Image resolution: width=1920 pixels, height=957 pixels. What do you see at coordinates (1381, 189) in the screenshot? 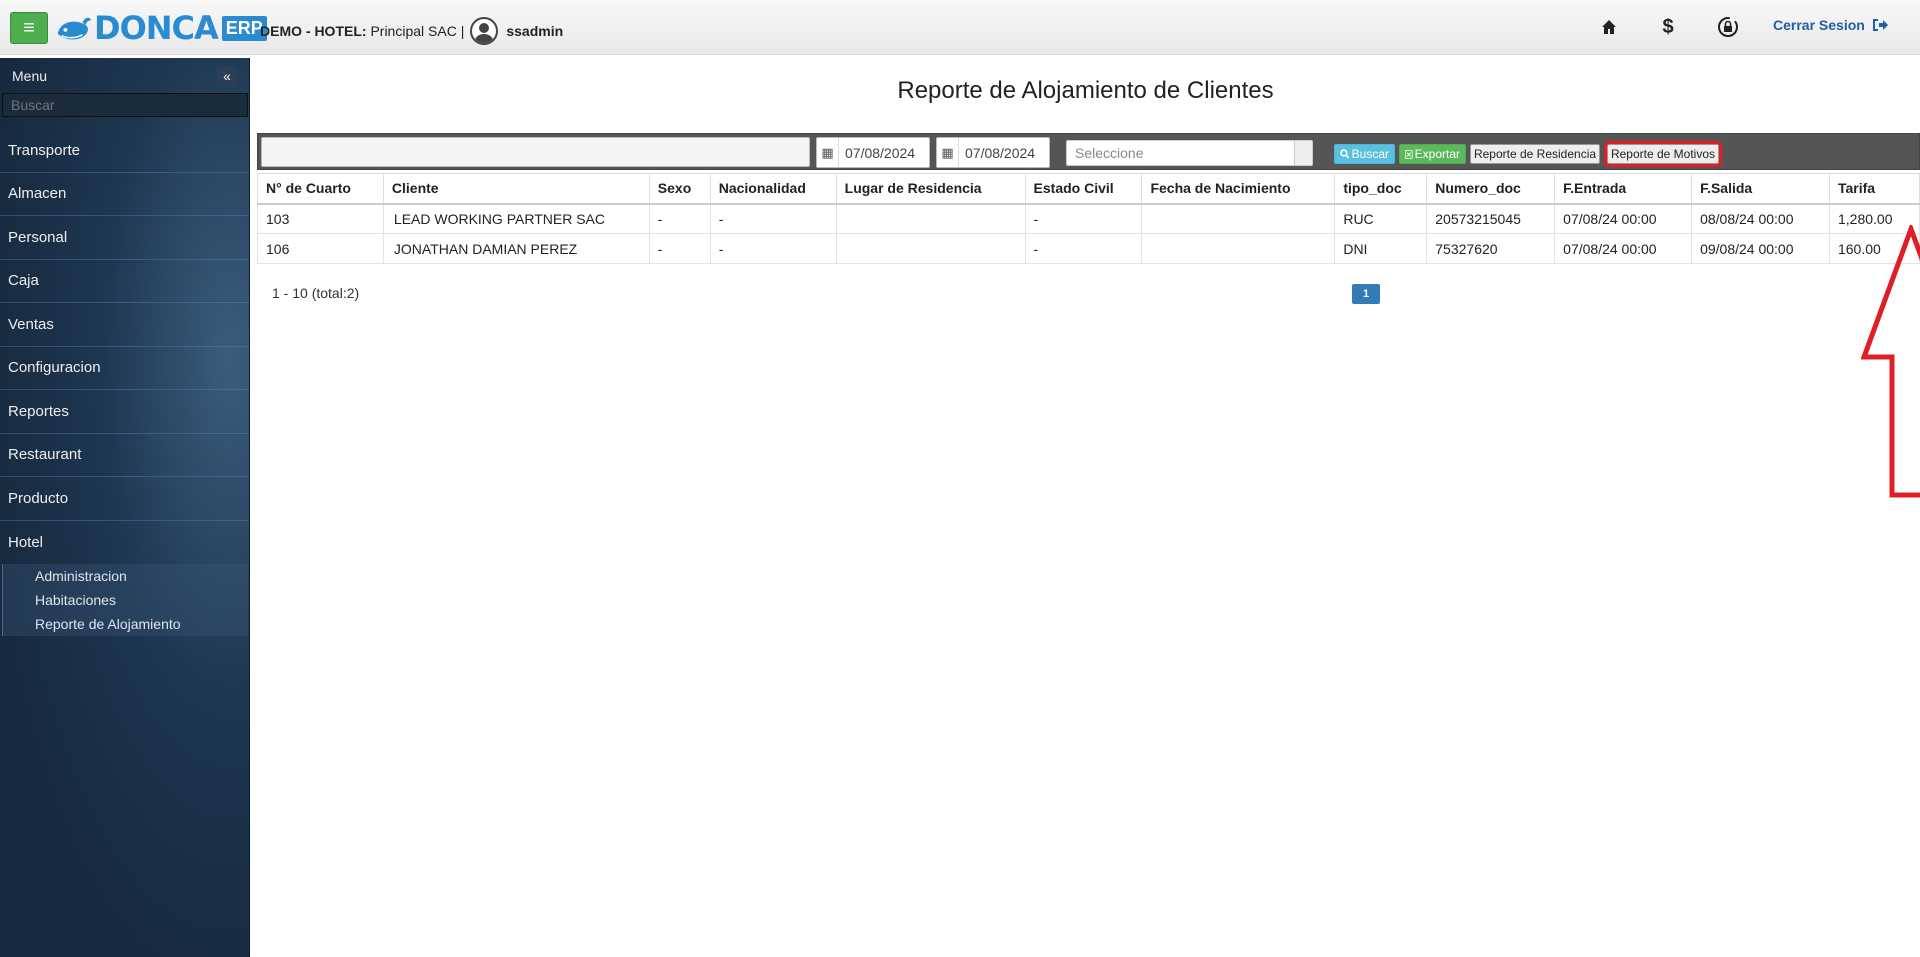
I see `column-header: tipo_doc` at bounding box center [1381, 189].